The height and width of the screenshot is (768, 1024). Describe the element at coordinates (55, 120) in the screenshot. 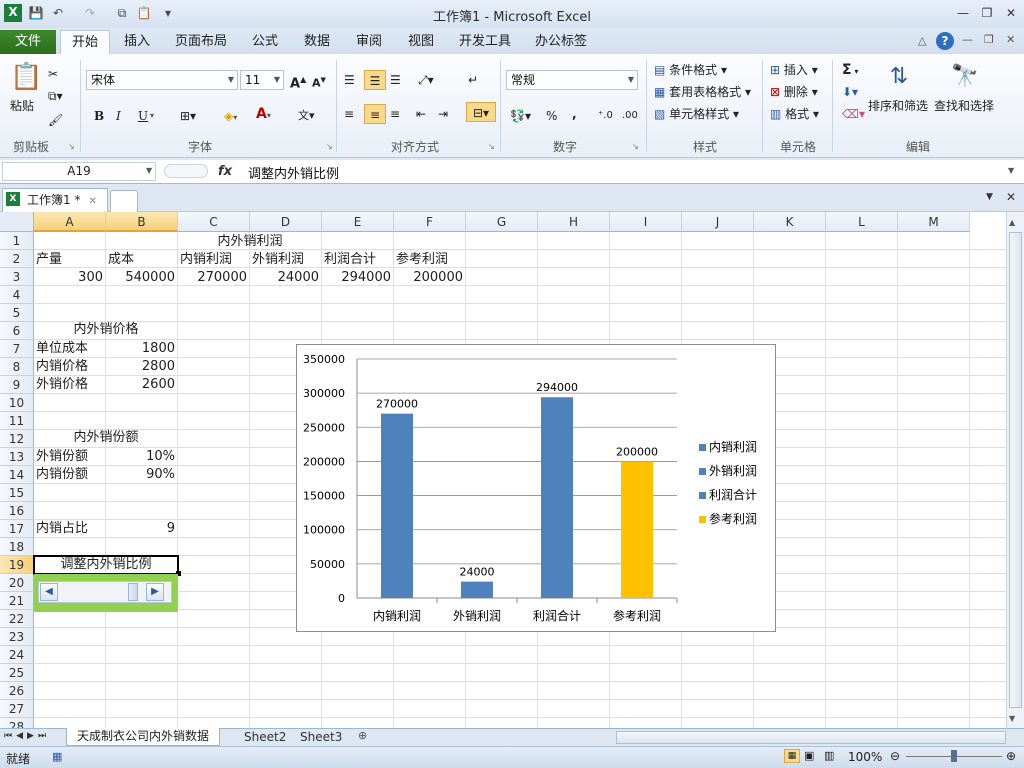

I see `format-painter-icon: 🖌` at that location.